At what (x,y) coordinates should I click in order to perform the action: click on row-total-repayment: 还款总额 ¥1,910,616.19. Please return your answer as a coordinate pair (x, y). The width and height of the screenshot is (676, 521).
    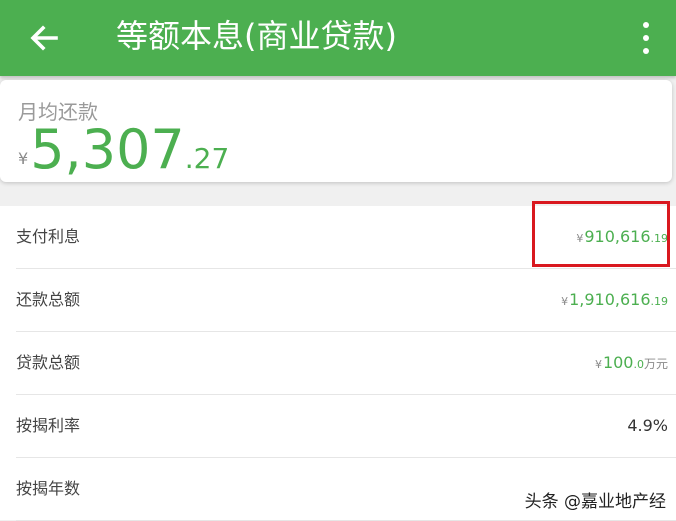
    Looking at the image, I should click on (346, 300).